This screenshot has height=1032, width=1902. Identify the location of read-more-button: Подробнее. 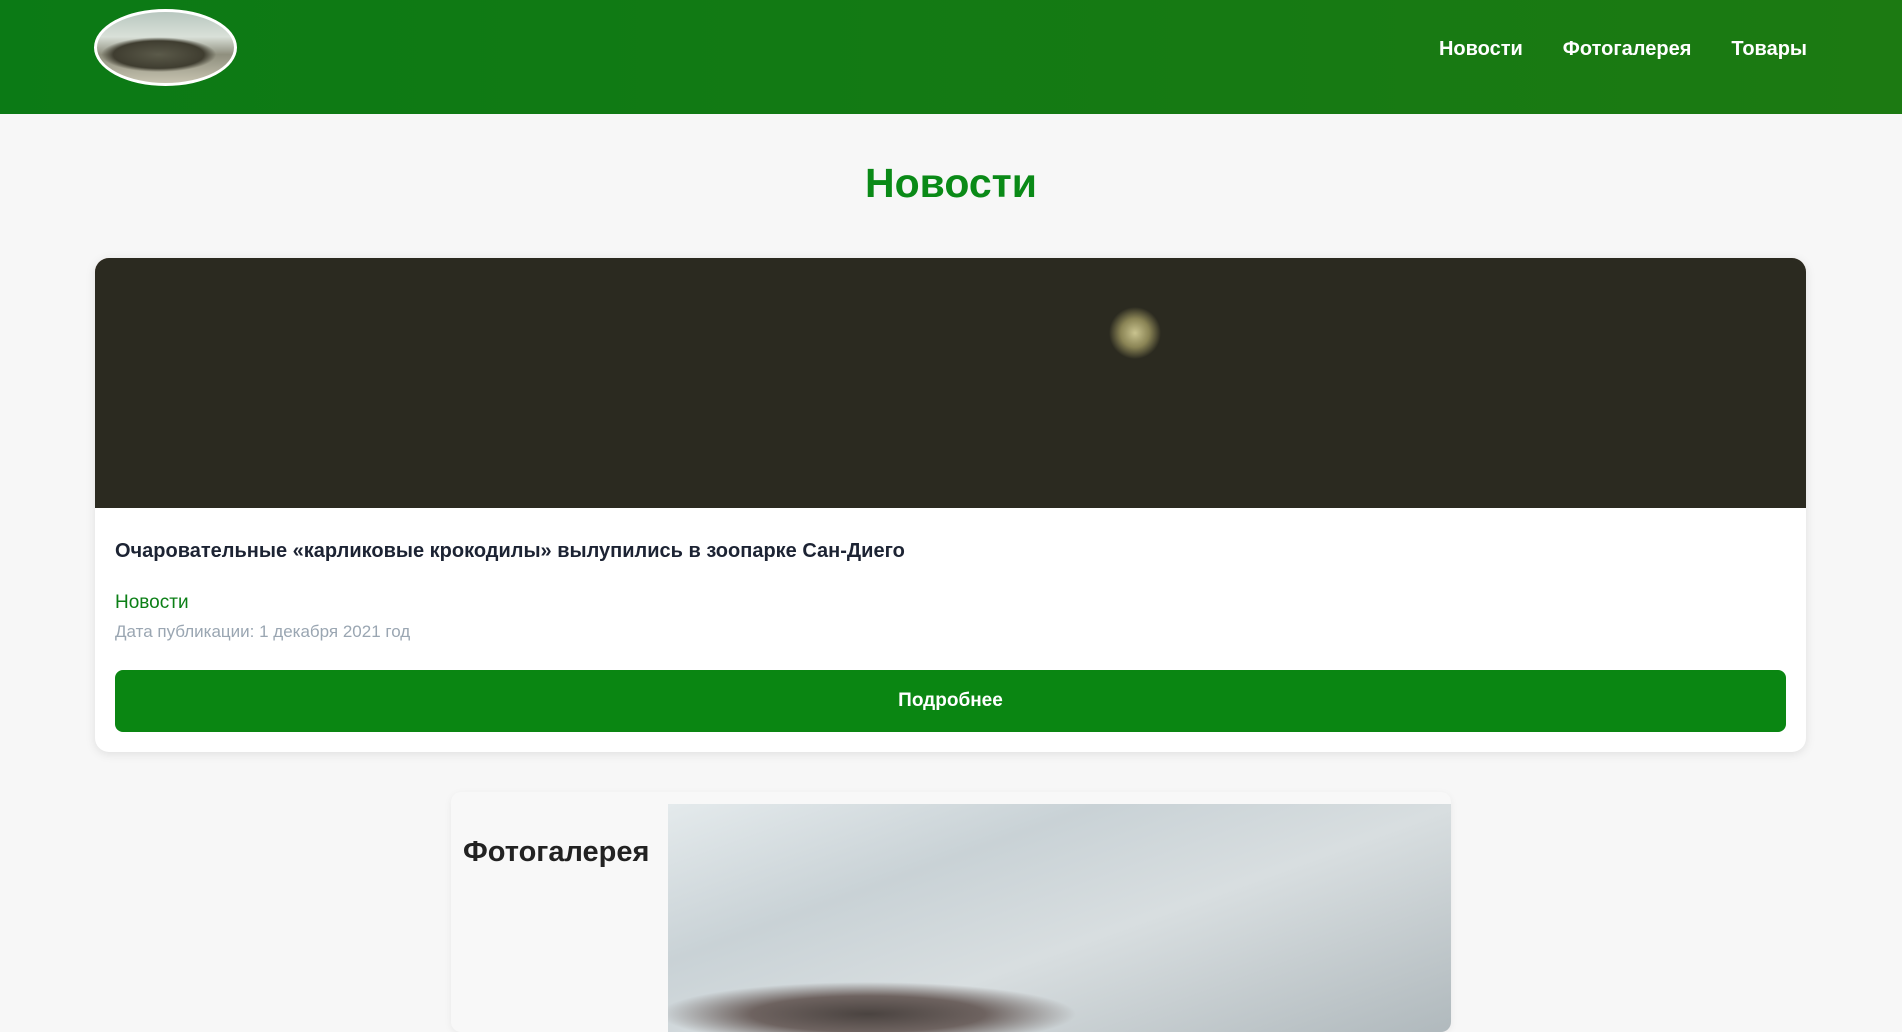
(950, 701).